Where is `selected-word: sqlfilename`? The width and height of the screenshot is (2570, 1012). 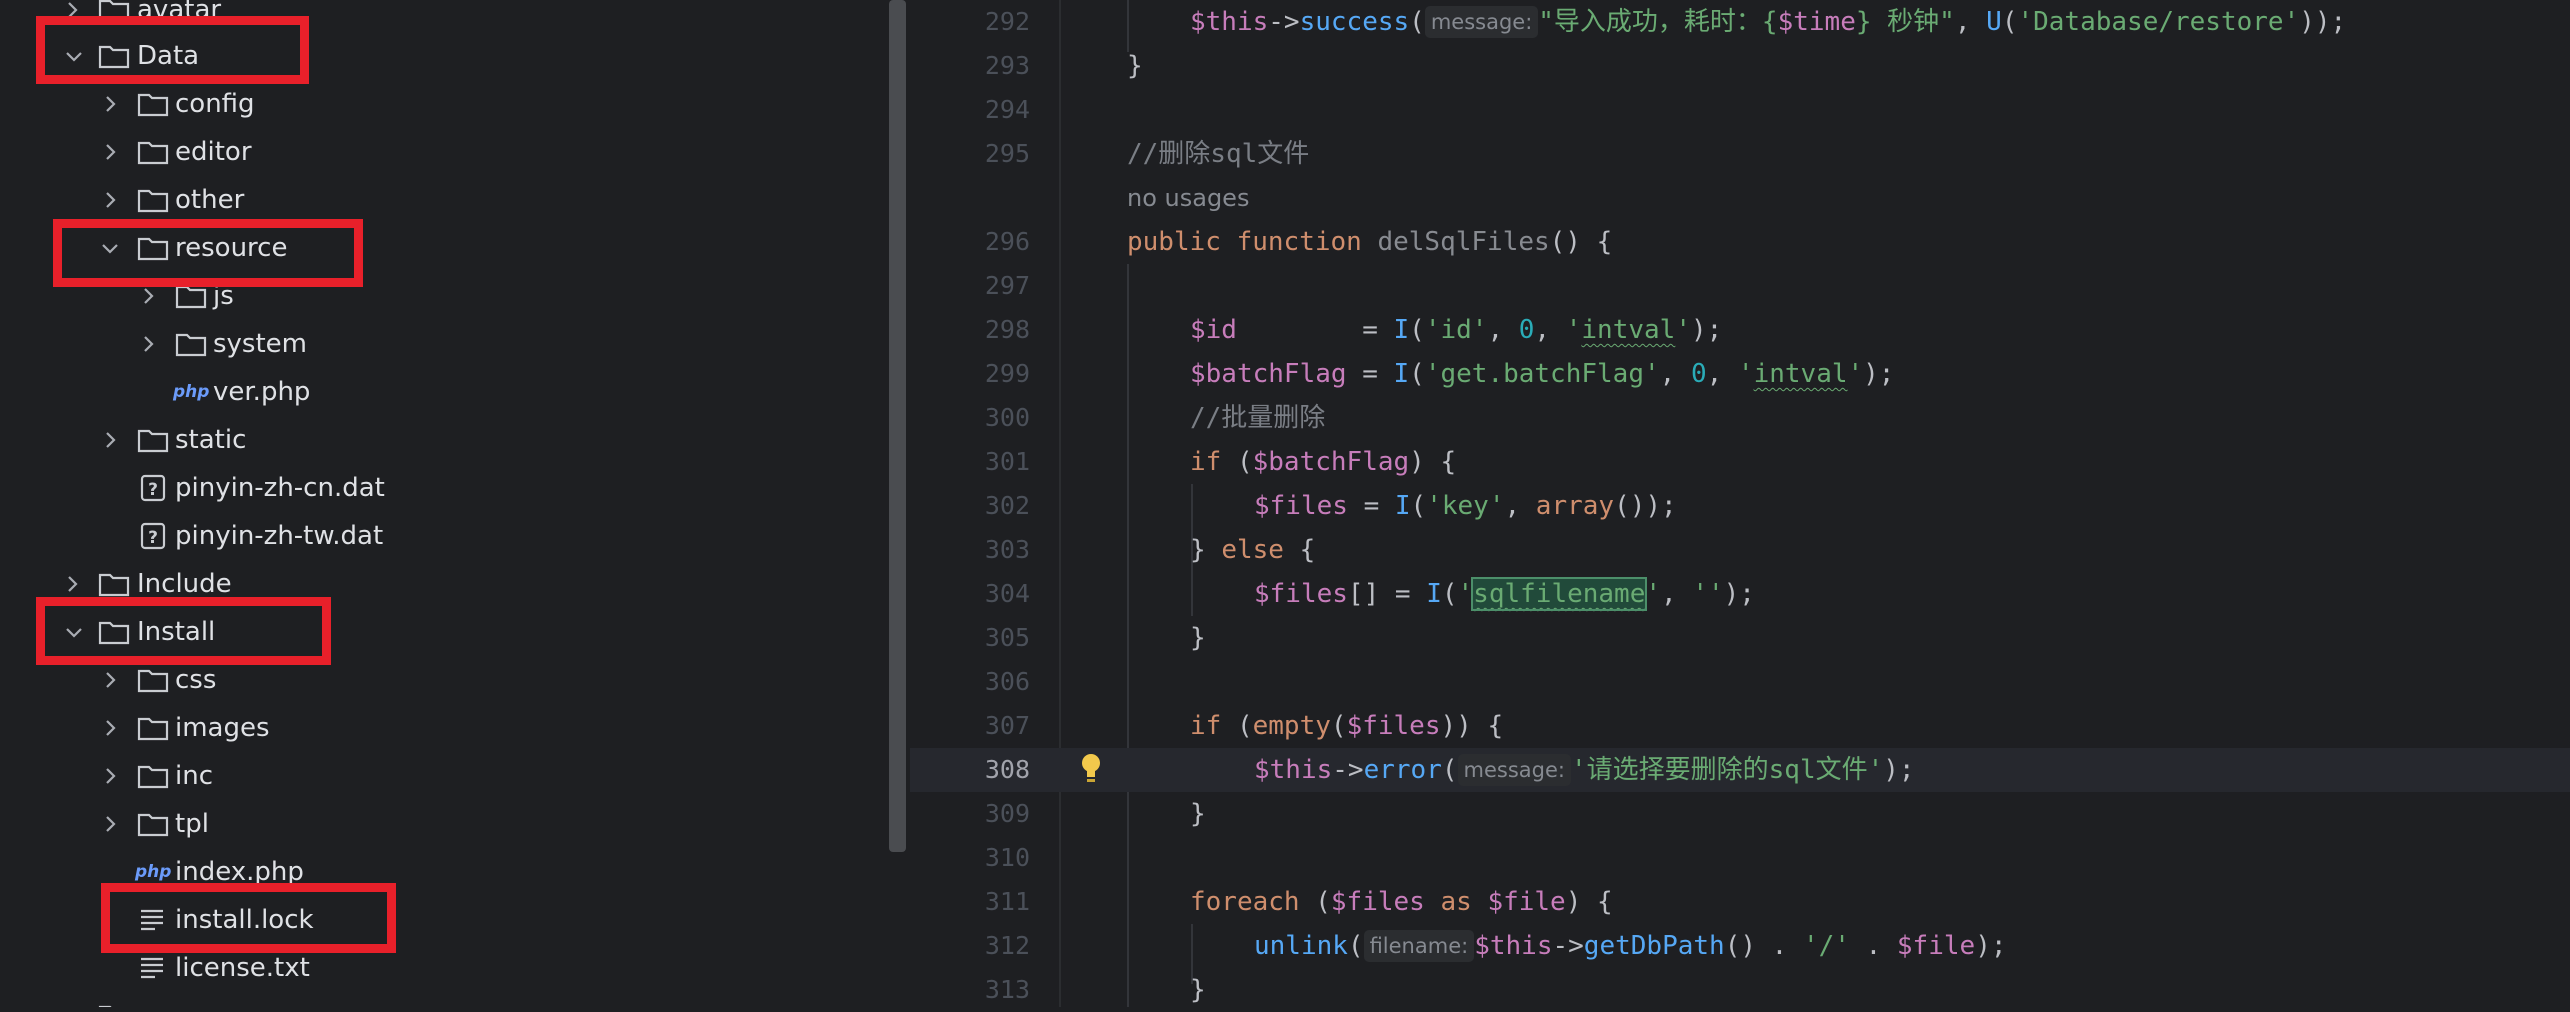
selected-word: sqlfilename is located at coordinates (1559, 594).